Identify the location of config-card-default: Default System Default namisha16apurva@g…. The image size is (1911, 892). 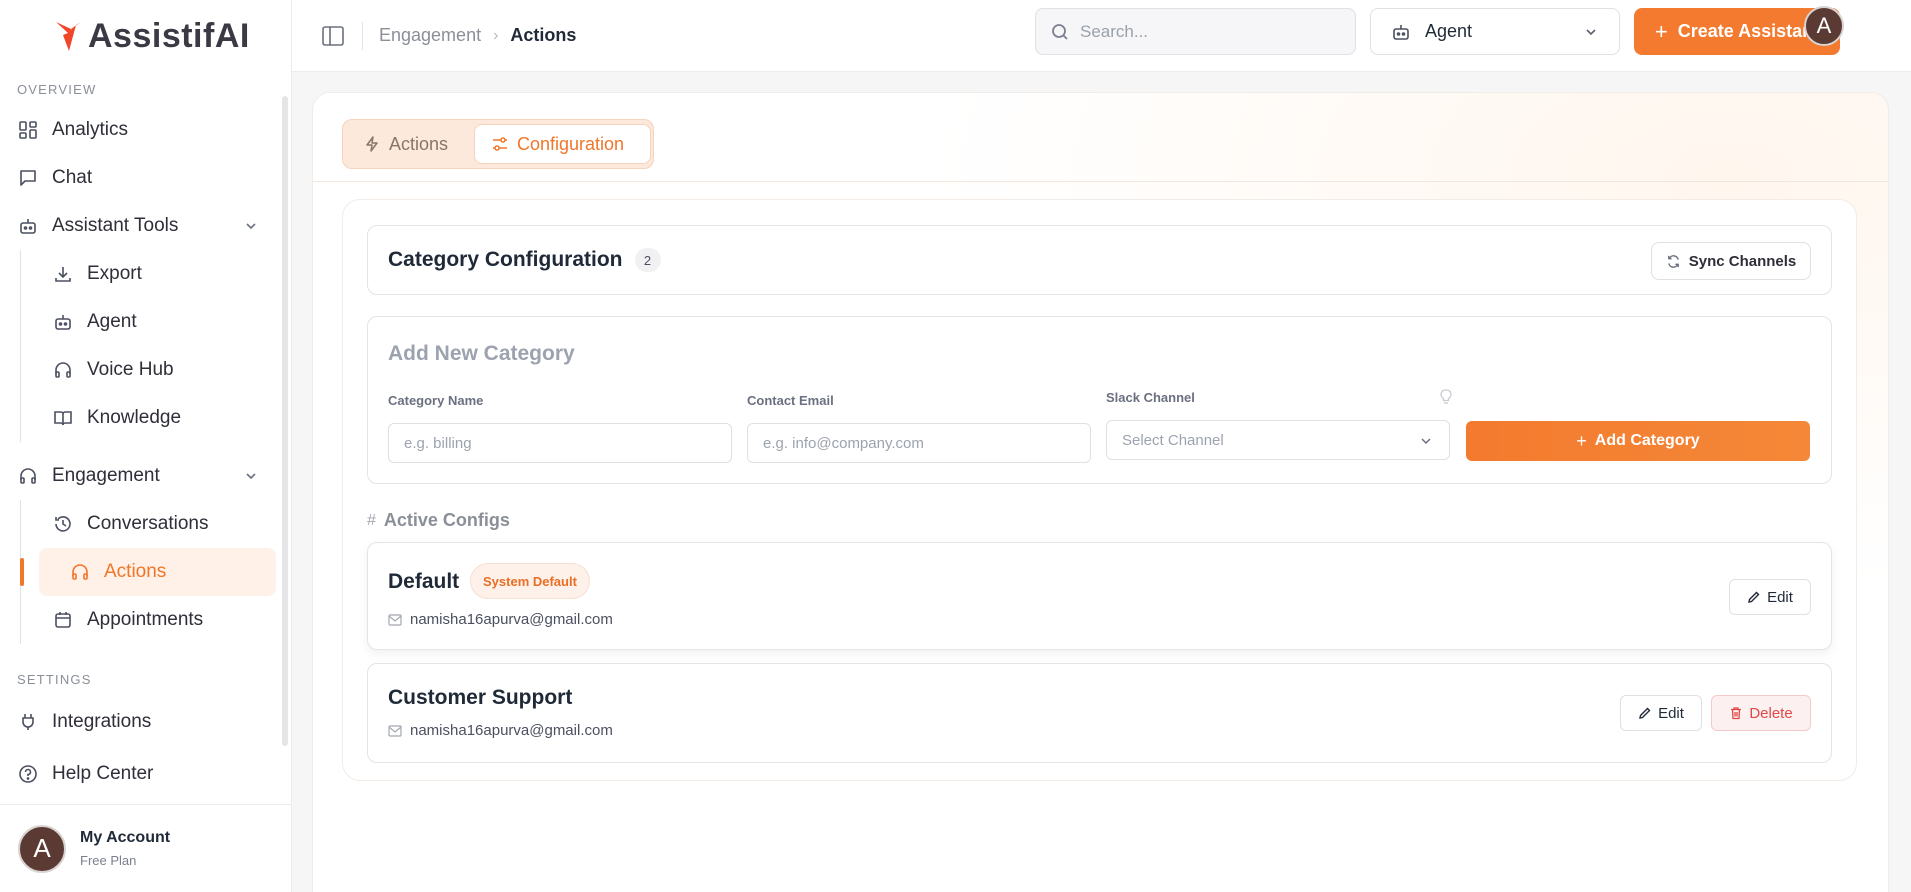
(1099, 596).